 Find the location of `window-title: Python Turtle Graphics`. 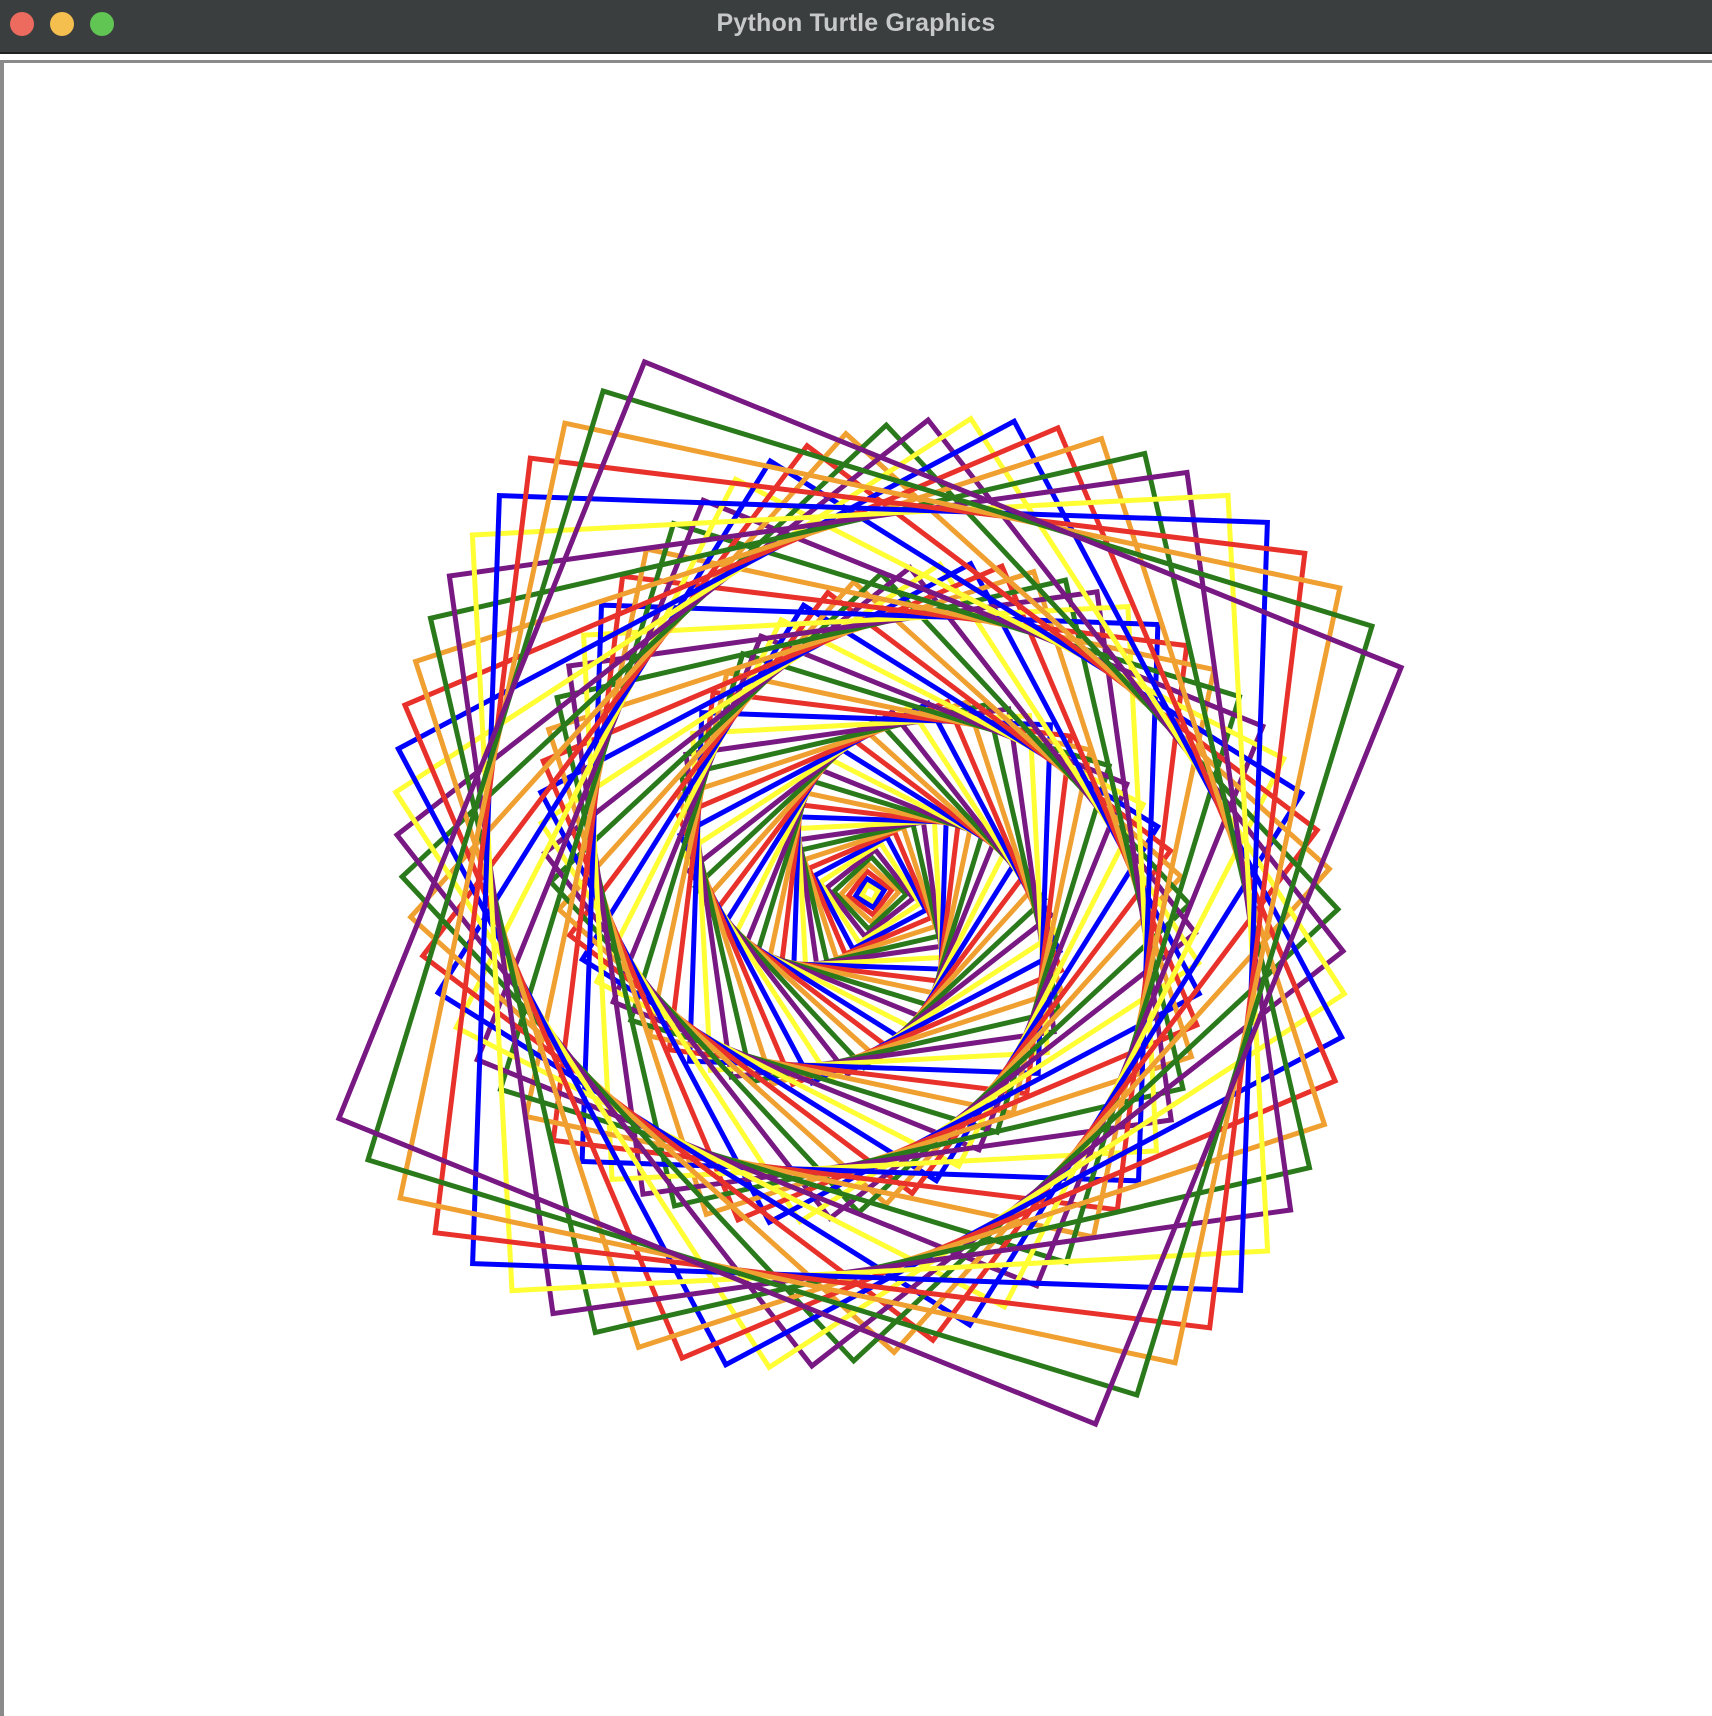

window-title: Python Turtle Graphics is located at coordinates (856, 23).